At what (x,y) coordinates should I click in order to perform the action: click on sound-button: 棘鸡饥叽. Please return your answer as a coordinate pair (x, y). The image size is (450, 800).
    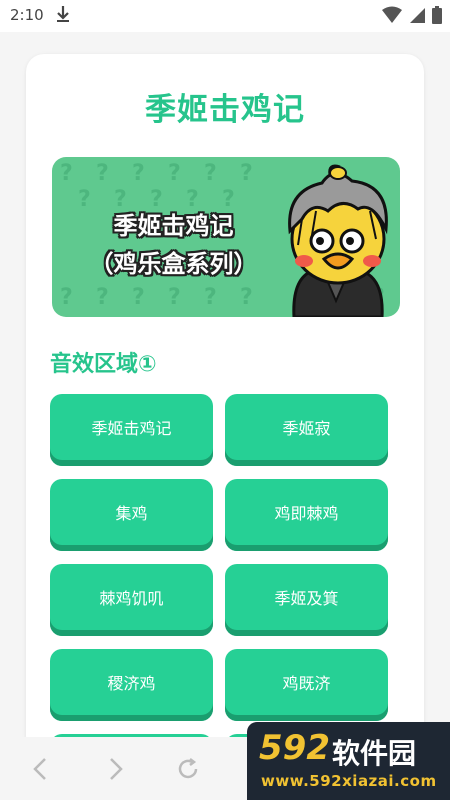
    Looking at the image, I should click on (131, 600).